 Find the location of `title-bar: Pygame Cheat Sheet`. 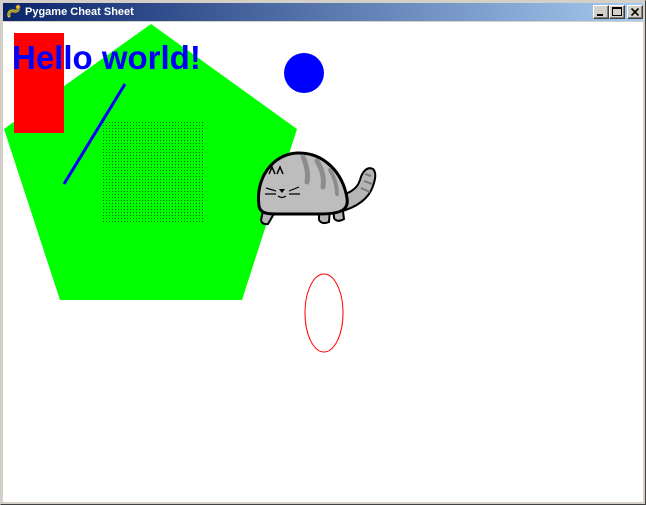

title-bar: Pygame Cheat Sheet is located at coordinates (323, 12).